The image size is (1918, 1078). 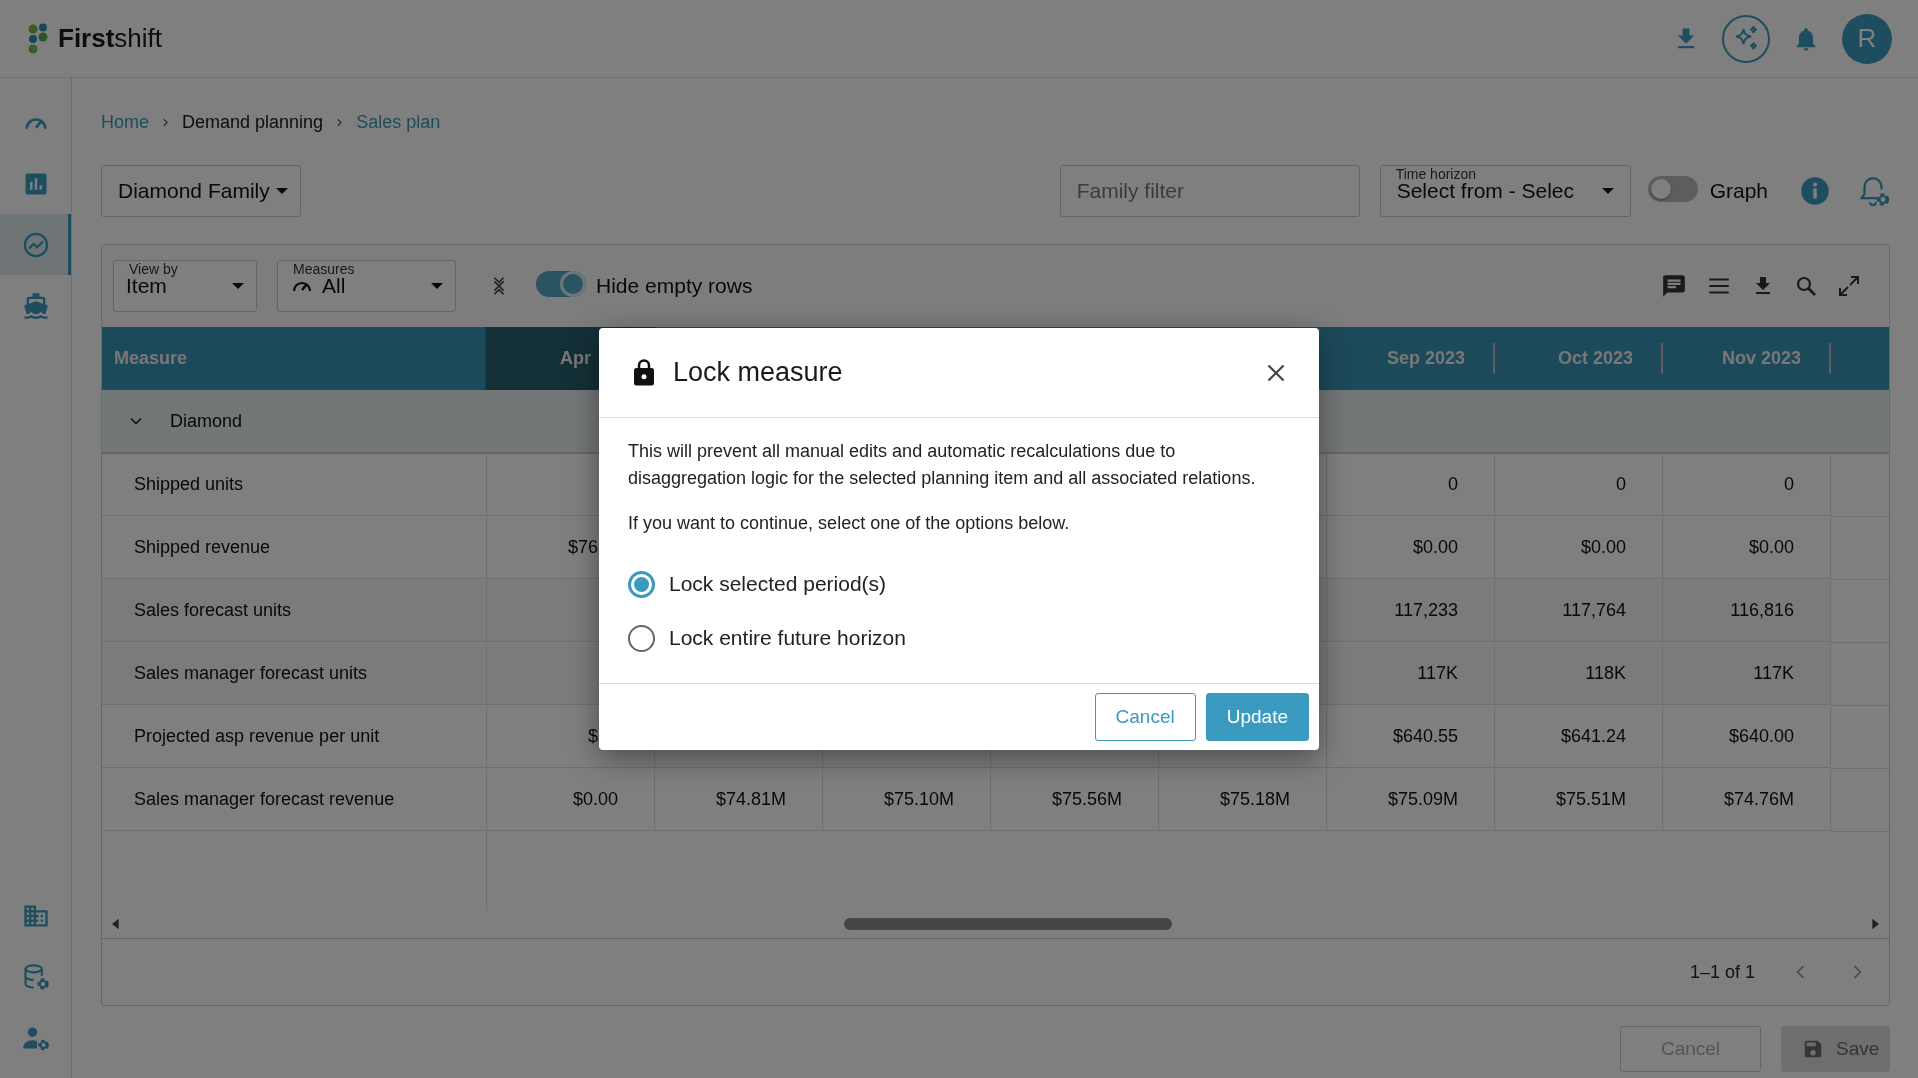 I want to click on table-cell: $640.00, so click(x=1747, y=737).